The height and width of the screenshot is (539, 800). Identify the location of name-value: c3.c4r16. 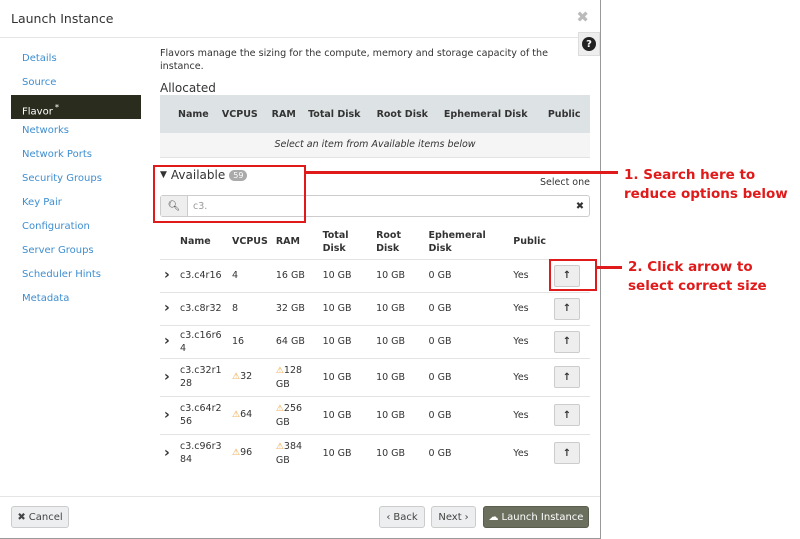
(201, 275).